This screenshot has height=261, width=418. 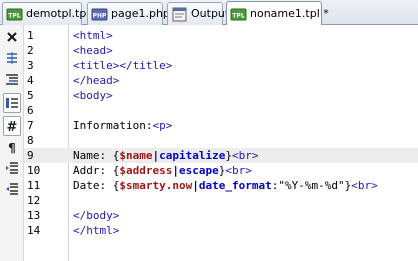 What do you see at coordinates (96, 230) in the screenshot?
I see `code-text: </html>` at bounding box center [96, 230].